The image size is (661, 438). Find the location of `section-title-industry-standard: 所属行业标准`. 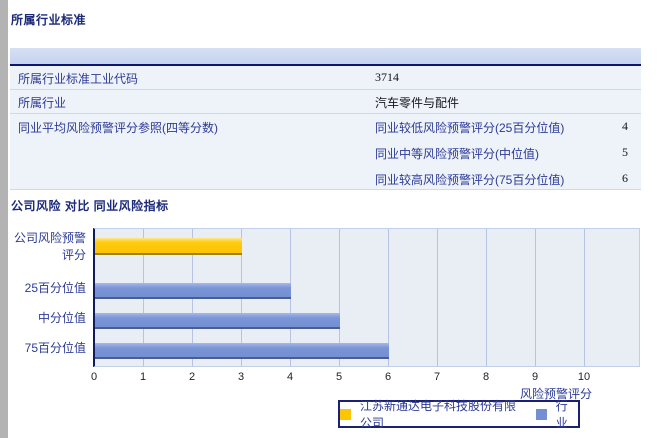

section-title-industry-standard: 所属行业标准 is located at coordinates (49, 20).